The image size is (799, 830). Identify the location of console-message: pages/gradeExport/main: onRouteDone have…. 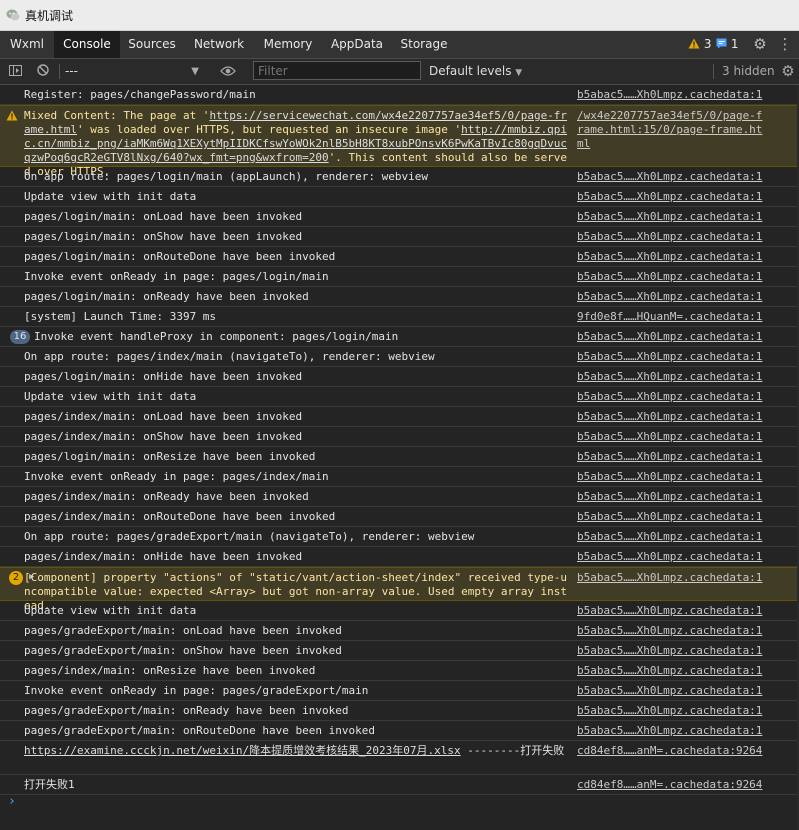
(399, 731).